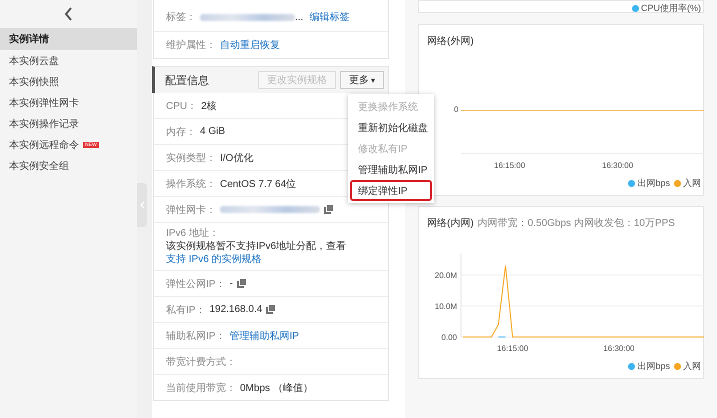  I want to click on field-label: 标签：, so click(181, 17).